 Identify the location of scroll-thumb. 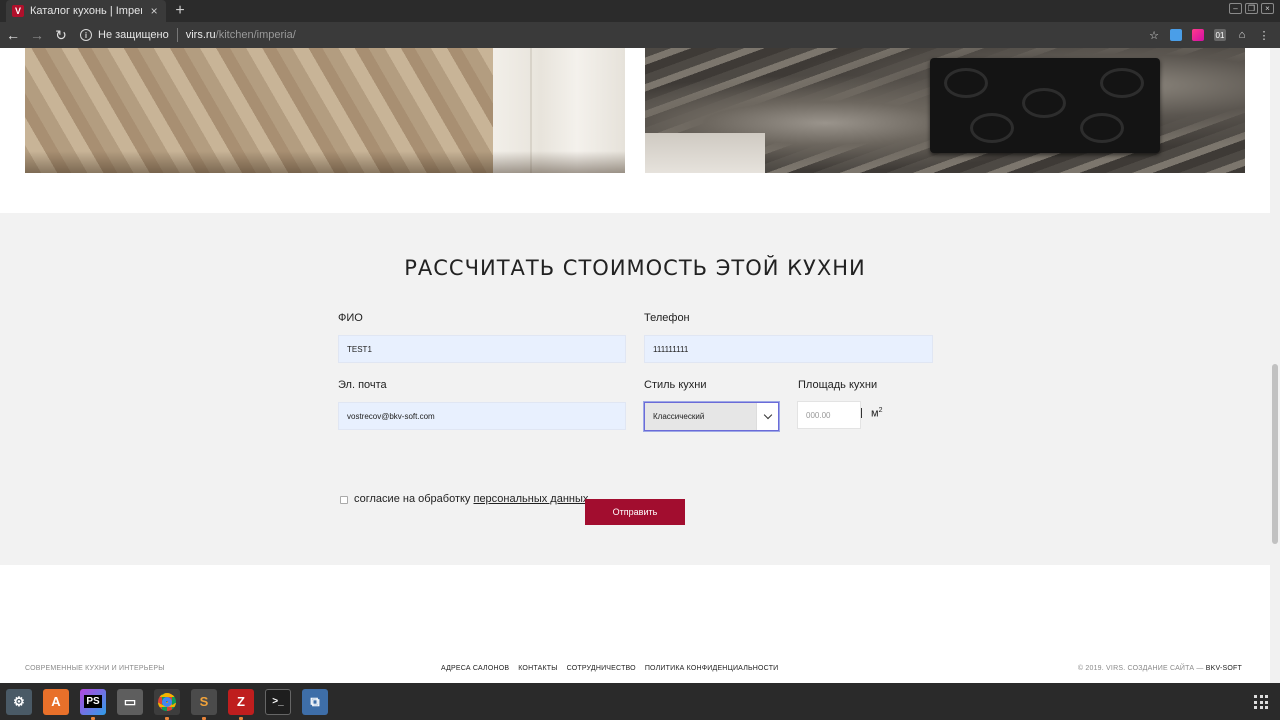
(1275, 454).